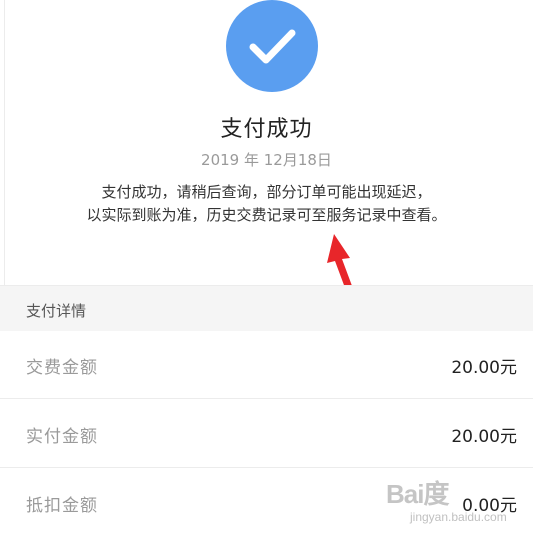 The width and height of the screenshot is (533, 536). What do you see at coordinates (62, 506) in the screenshot?
I see `row-label: 抵扣金额` at bounding box center [62, 506].